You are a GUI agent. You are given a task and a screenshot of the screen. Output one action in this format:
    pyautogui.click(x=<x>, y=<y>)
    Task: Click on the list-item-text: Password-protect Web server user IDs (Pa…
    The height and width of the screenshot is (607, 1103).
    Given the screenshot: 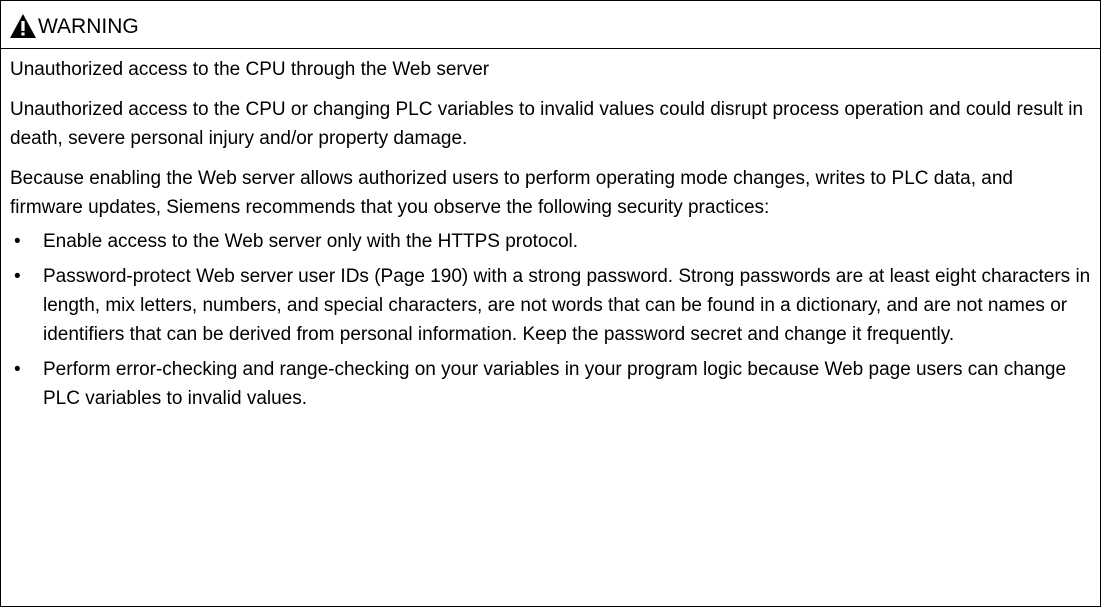 What is the action you would take?
    pyautogui.click(x=567, y=305)
    